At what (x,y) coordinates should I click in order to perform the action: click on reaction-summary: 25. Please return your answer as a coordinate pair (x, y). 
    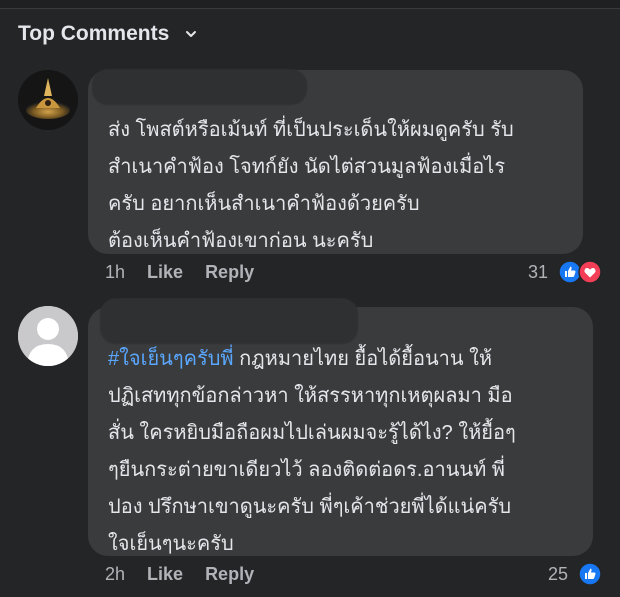
    Looking at the image, I should click on (575, 574).